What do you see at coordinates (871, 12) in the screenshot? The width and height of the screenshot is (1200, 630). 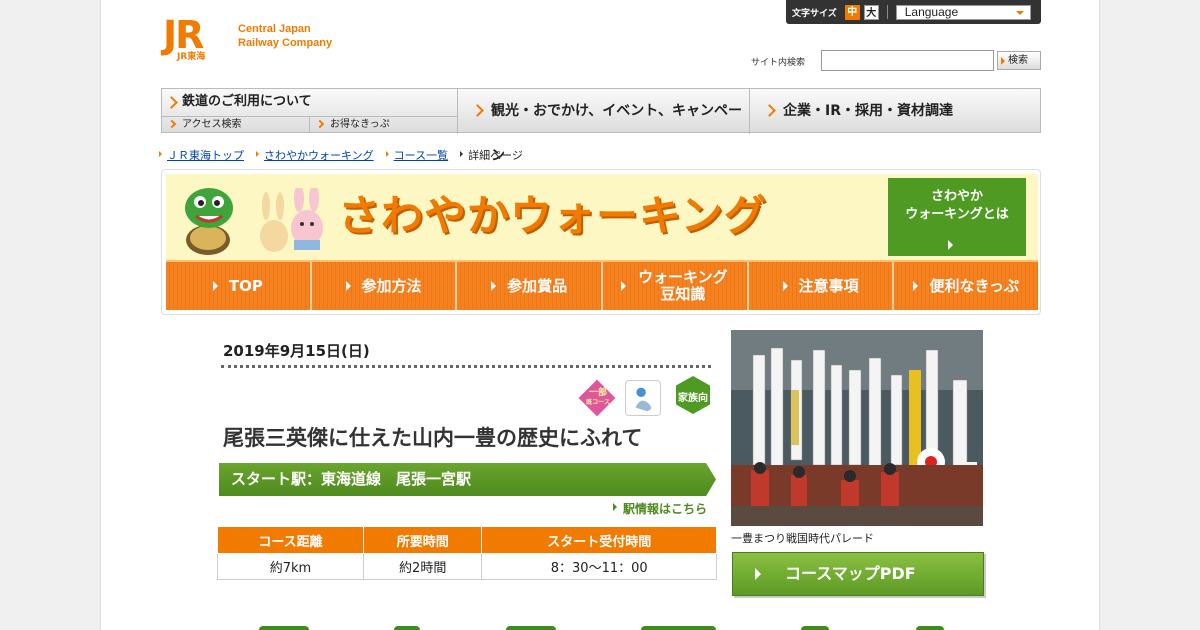 I see `font-size-large-button: 大` at bounding box center [871, 12].